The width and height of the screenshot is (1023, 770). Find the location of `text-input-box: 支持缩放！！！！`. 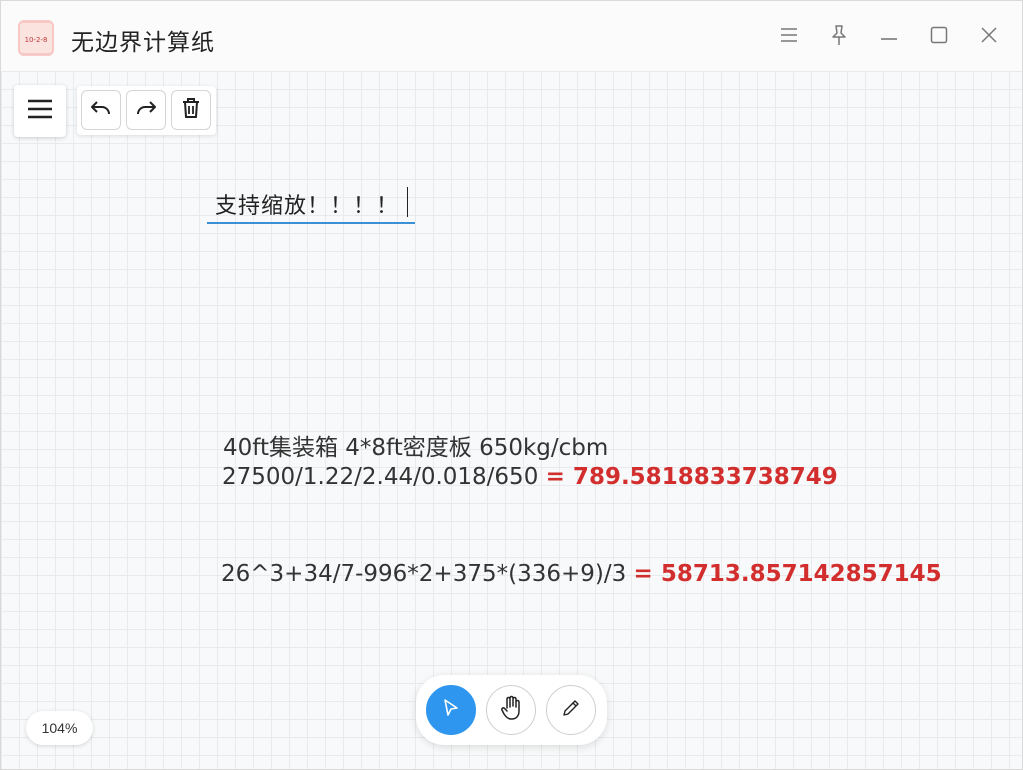

text-input-box: 支持缩放！！！！ is located at coordinates (311, 203).